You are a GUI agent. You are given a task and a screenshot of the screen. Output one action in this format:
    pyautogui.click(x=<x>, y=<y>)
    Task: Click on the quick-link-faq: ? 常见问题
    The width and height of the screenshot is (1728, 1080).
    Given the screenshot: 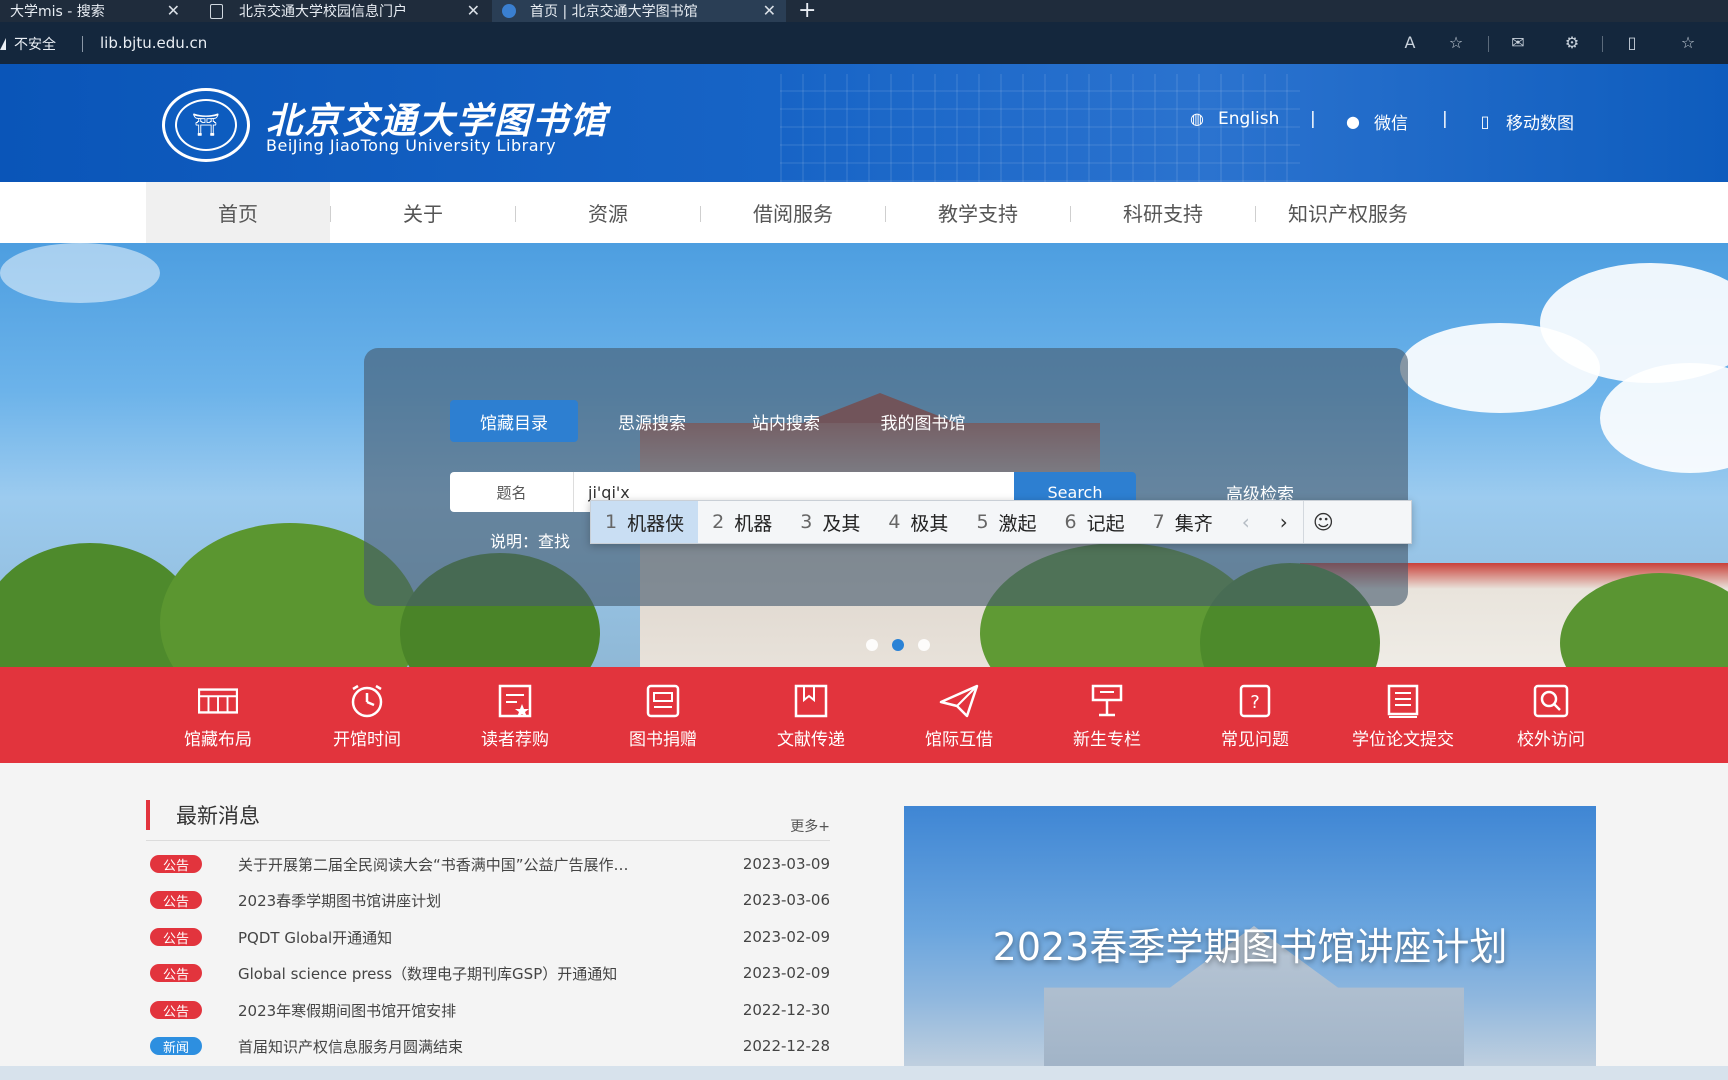 What is the action you would take?
    pyautogui.click(x=1255, y=715)
    